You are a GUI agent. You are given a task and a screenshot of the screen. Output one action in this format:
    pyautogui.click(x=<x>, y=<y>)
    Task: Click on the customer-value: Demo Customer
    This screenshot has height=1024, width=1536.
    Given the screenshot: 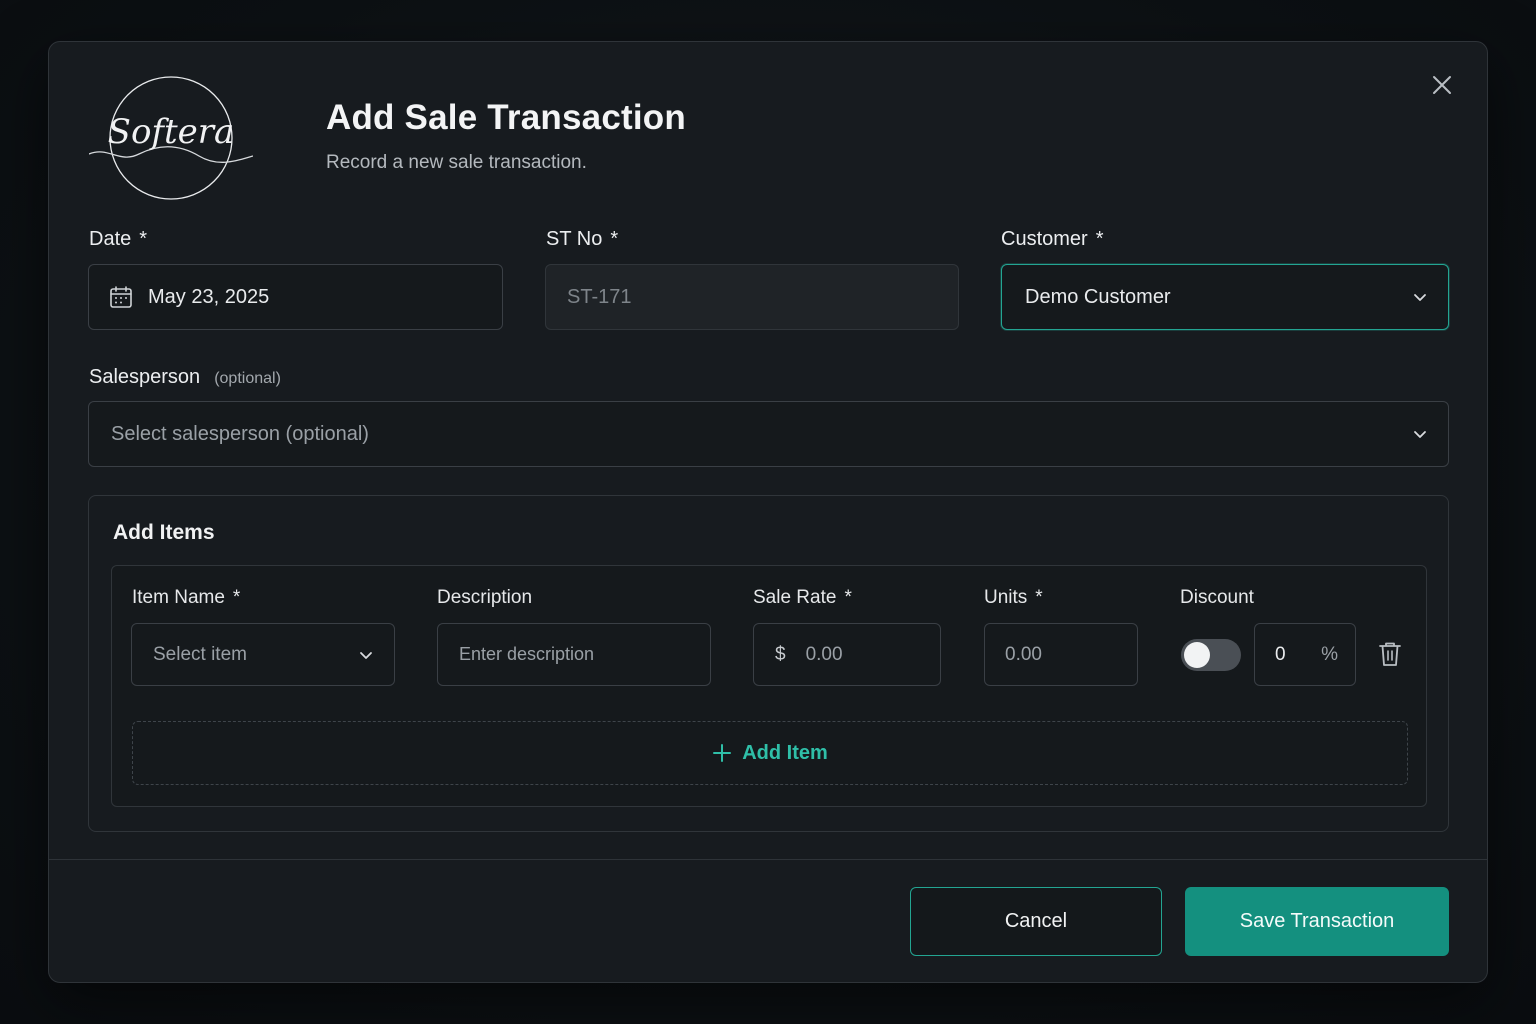 What is the action you would take?
    pyautogui.click(x=1098, y=296)
    